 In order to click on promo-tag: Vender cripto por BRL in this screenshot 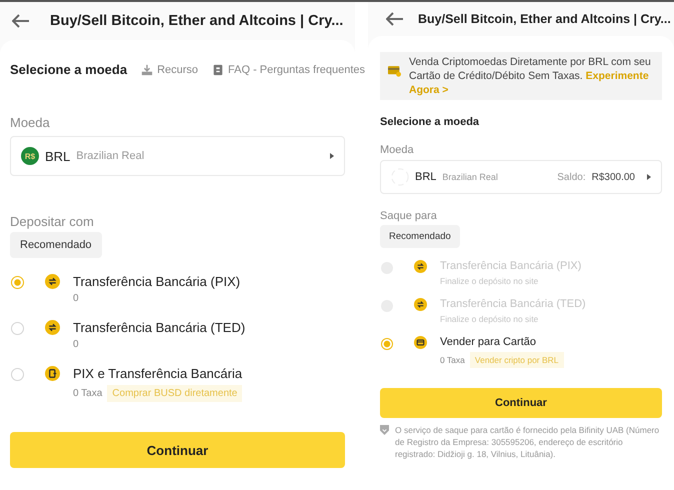, I will do `click(517, 360)`.